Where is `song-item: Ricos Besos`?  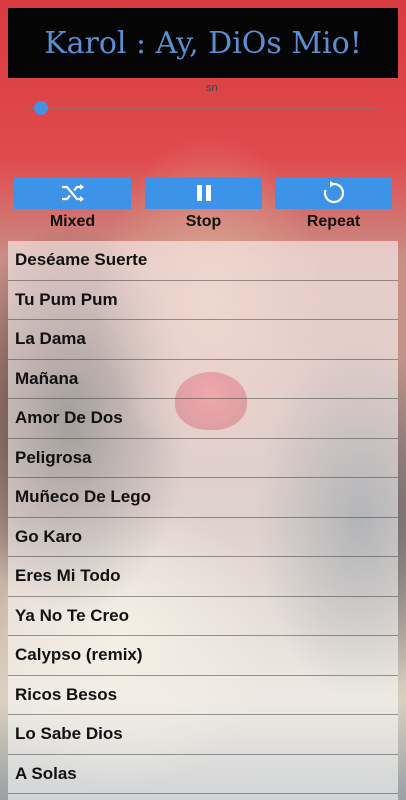 song-item: Ricos Besos is located at coordinates (203, 695).